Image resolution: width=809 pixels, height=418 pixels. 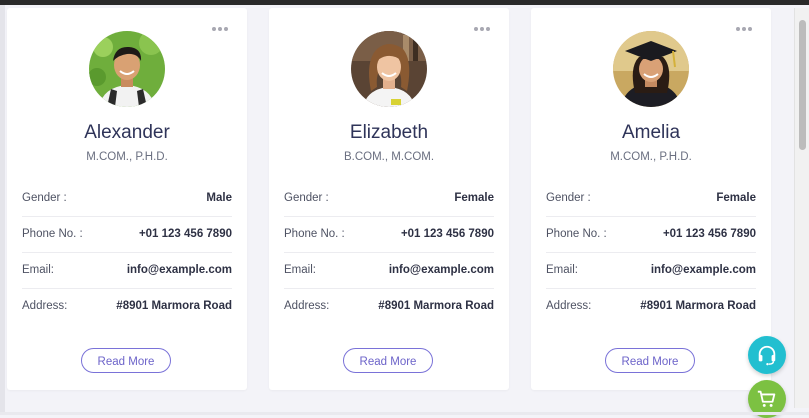 I want to click on field-value: Male, so click(x=219, y=198).